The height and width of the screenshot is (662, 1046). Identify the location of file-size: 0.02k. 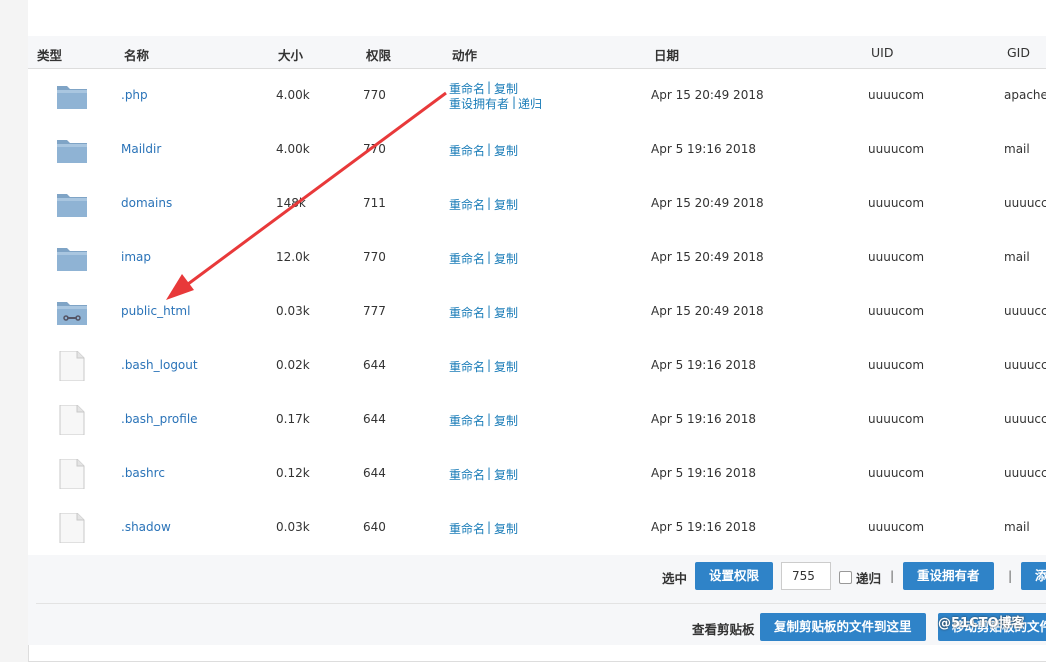
(293, 365).